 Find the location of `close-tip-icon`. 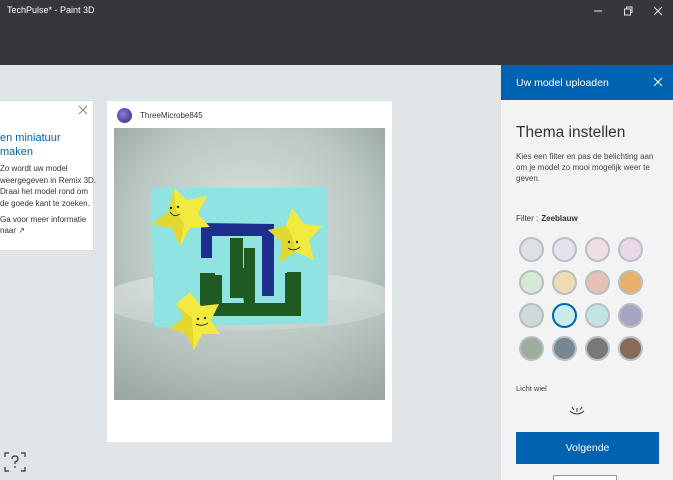

close-tip-icon is located at coordinates (83, 110).